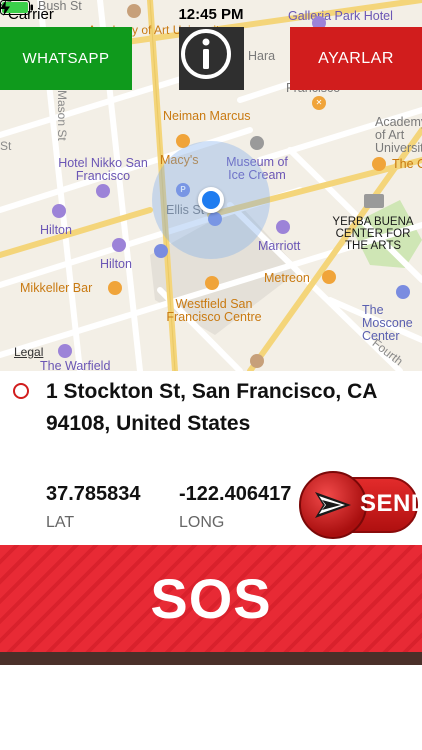 The image size is (422, 750). What do you see at coordinates (211, 200) in the screenshot?
I see `user-location-dot` at bounding box center [211, 200].